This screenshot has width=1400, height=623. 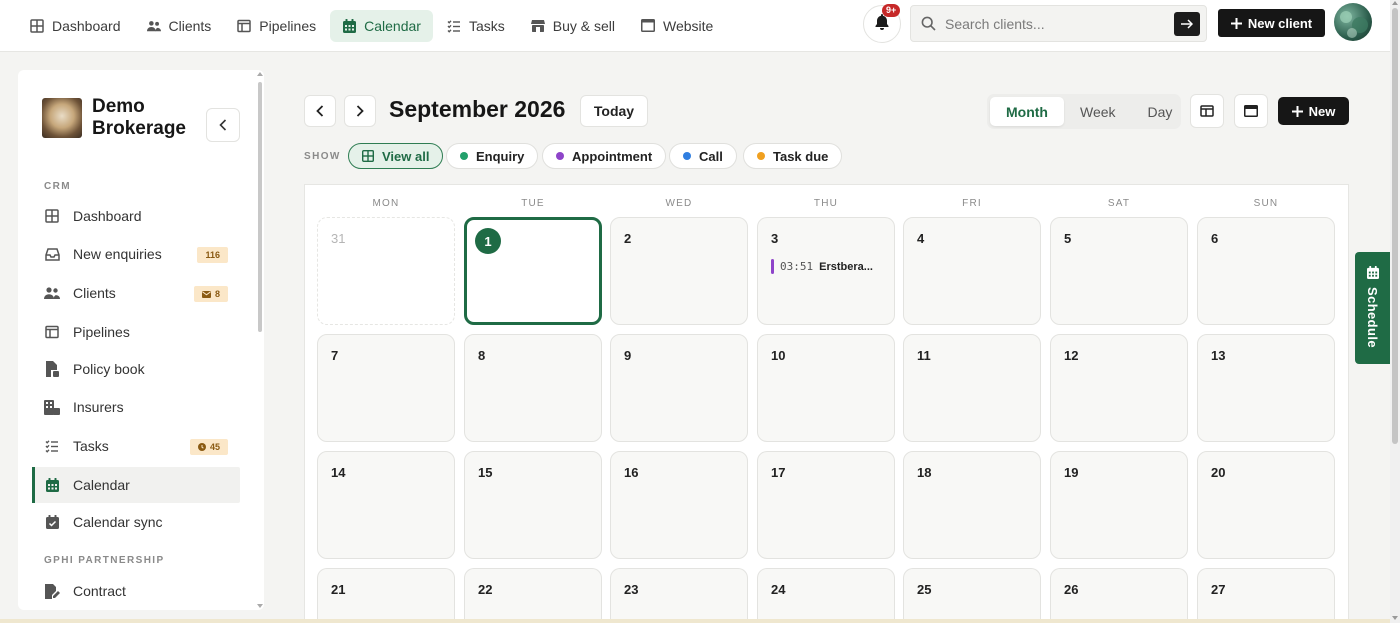 I want to click on day-number: 21, so click(x=338, y=589).